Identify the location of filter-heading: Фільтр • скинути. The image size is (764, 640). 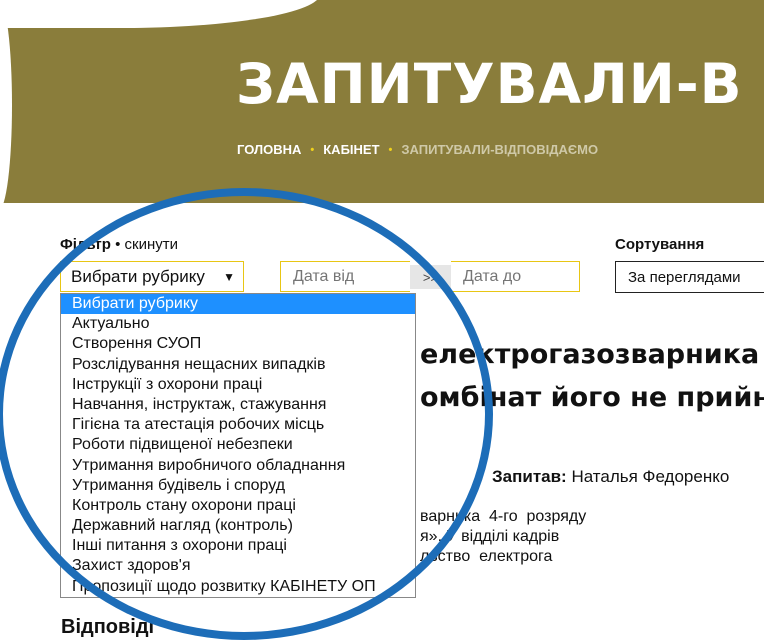
(119, 244).